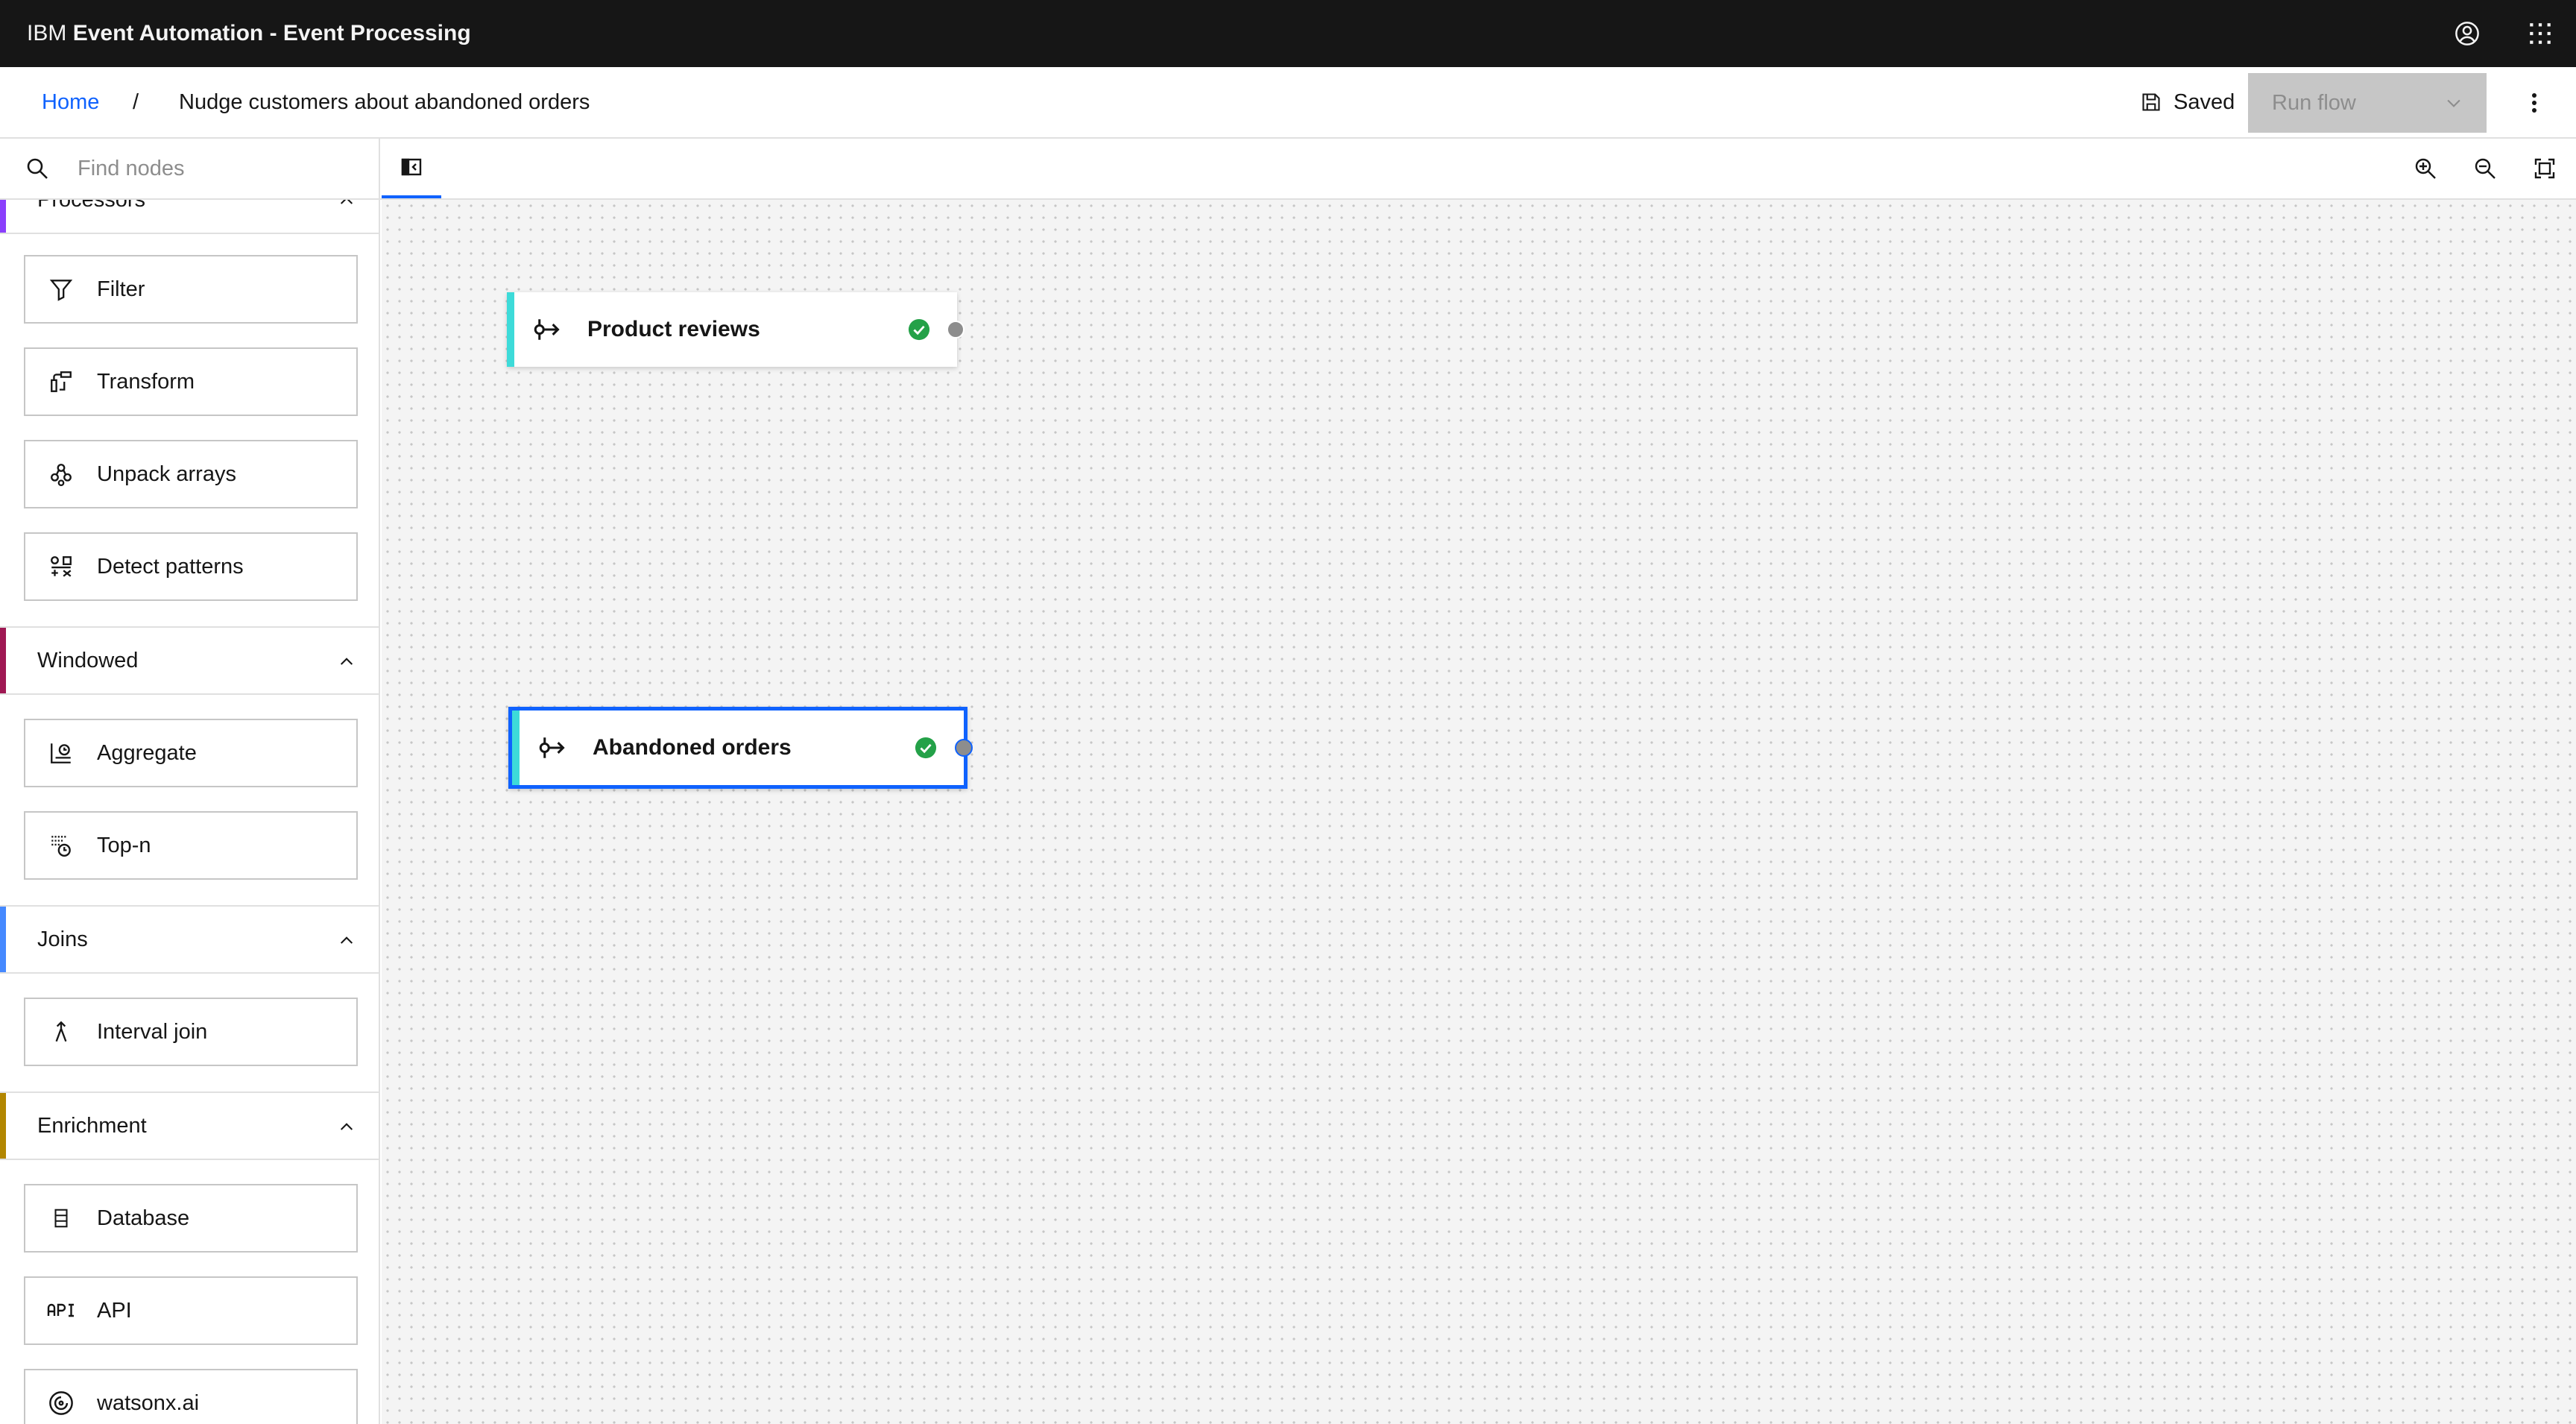  I want to click on save-status: Saved, so click(2188, 102).